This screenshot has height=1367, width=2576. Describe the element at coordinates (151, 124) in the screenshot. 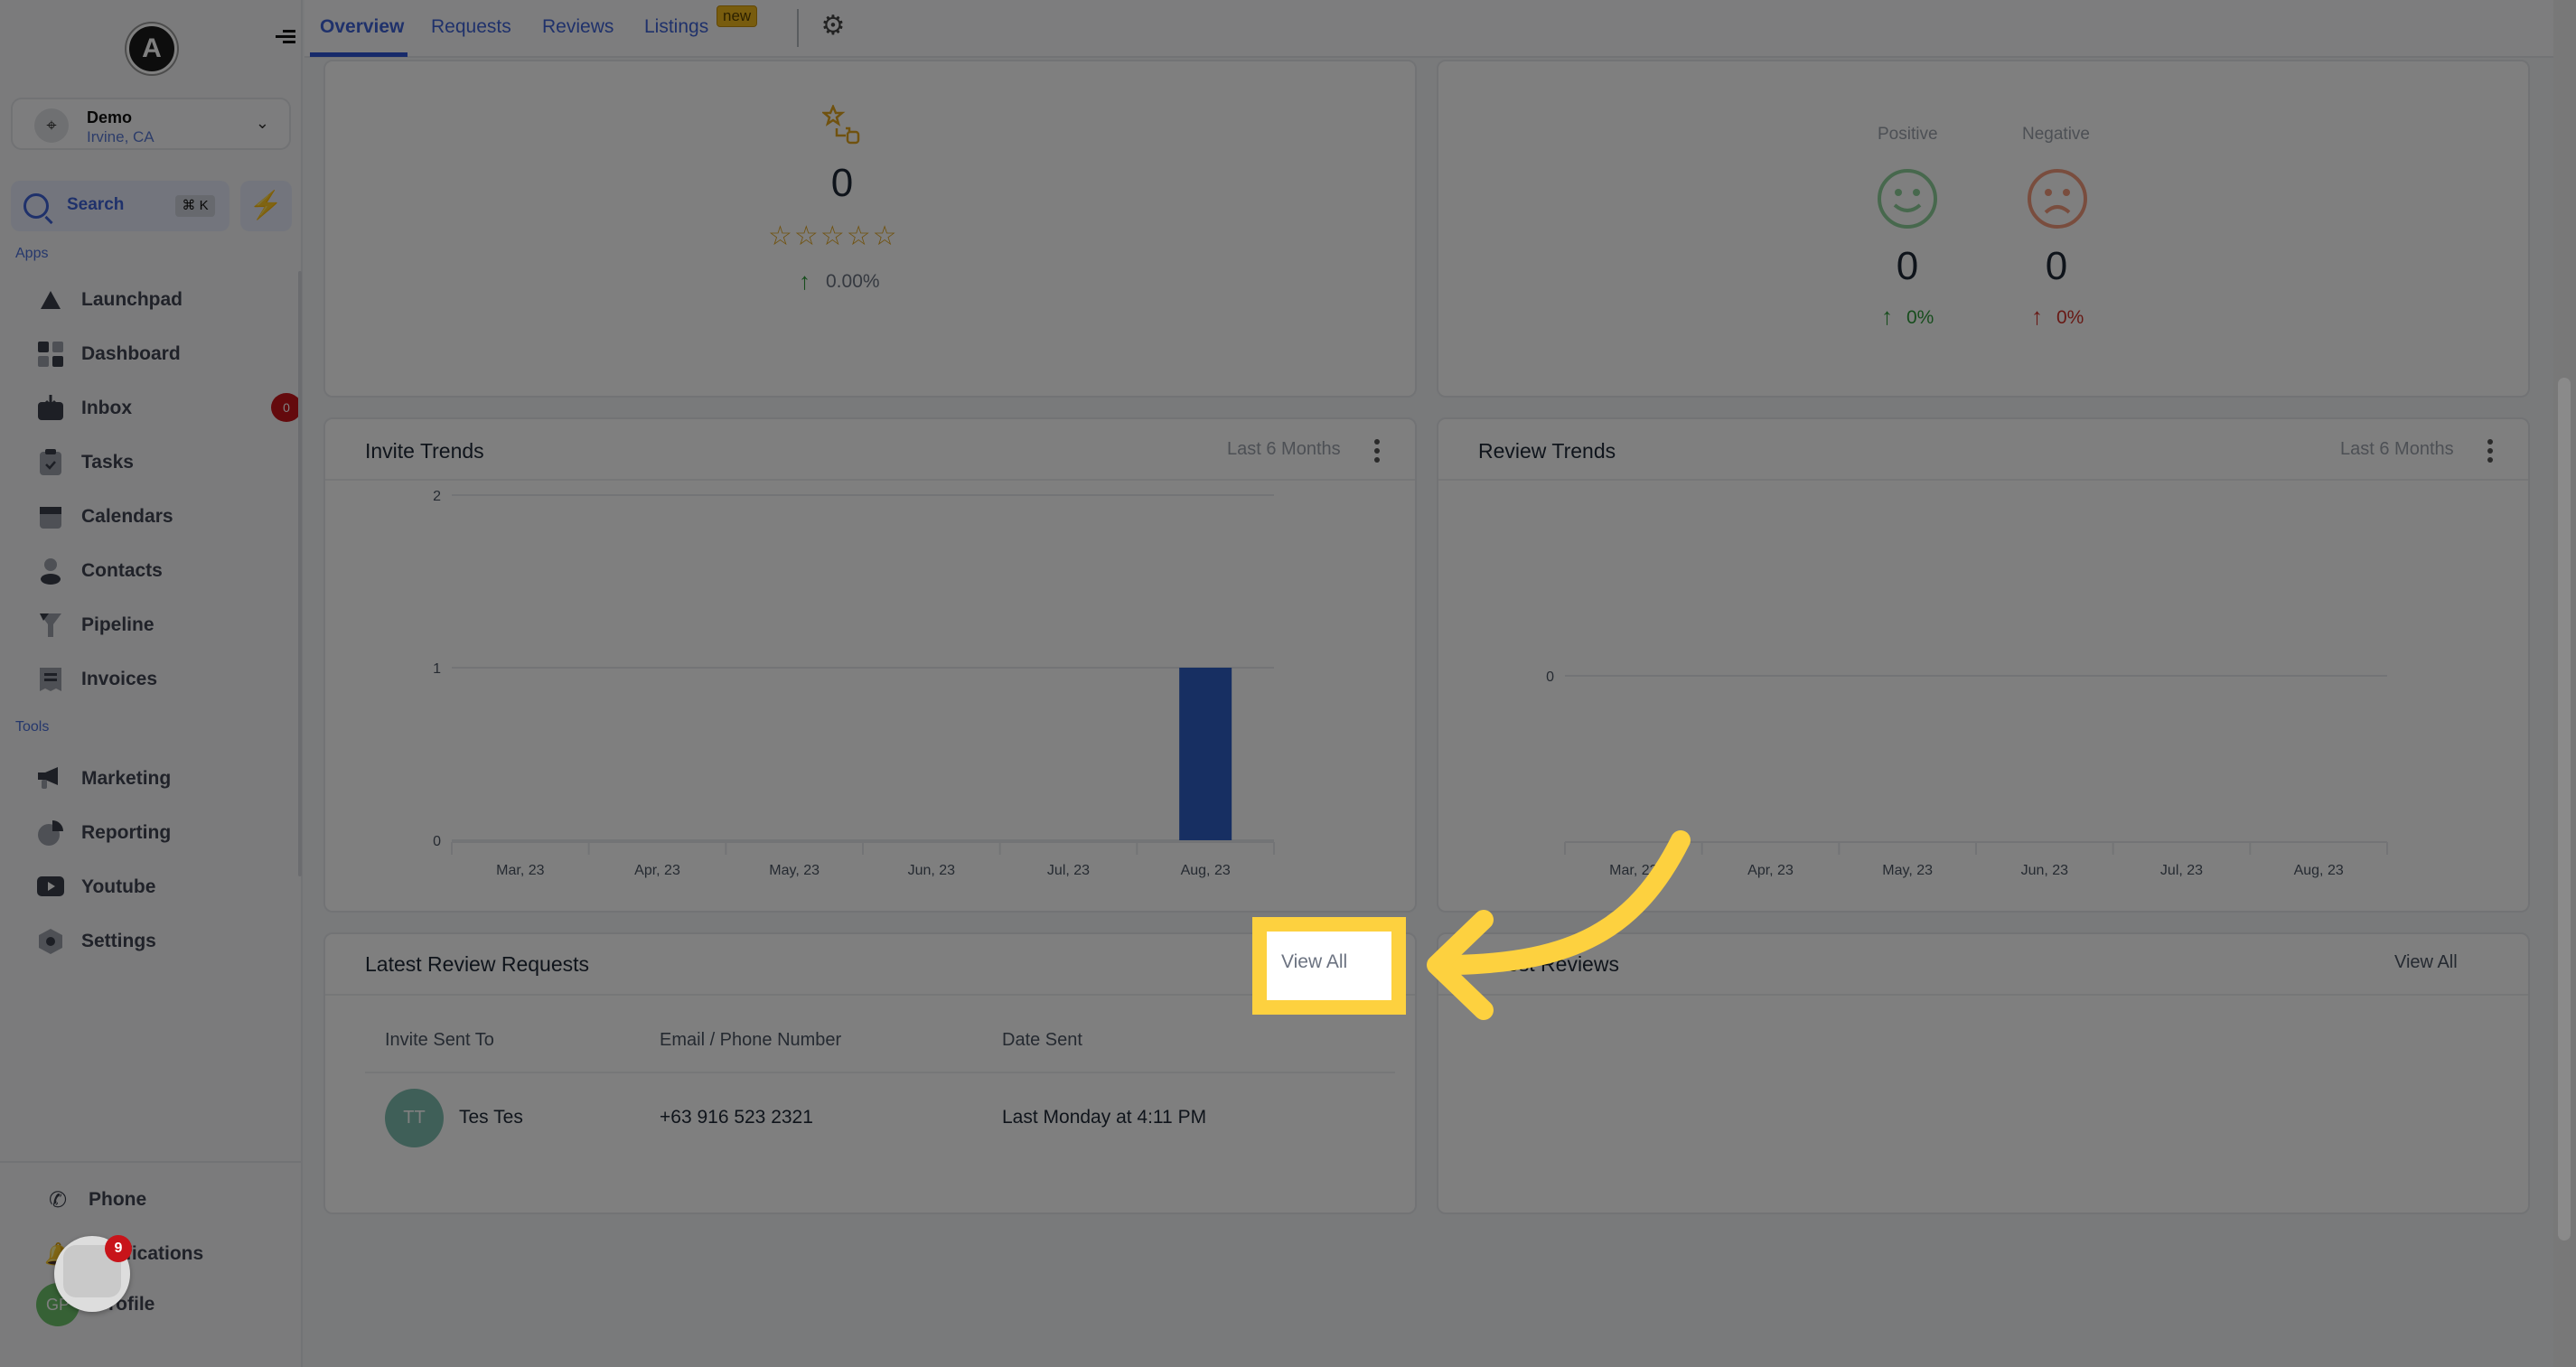

I see `location-switcher: ⌖ Demo Irvine, CA ⌄` at that location.